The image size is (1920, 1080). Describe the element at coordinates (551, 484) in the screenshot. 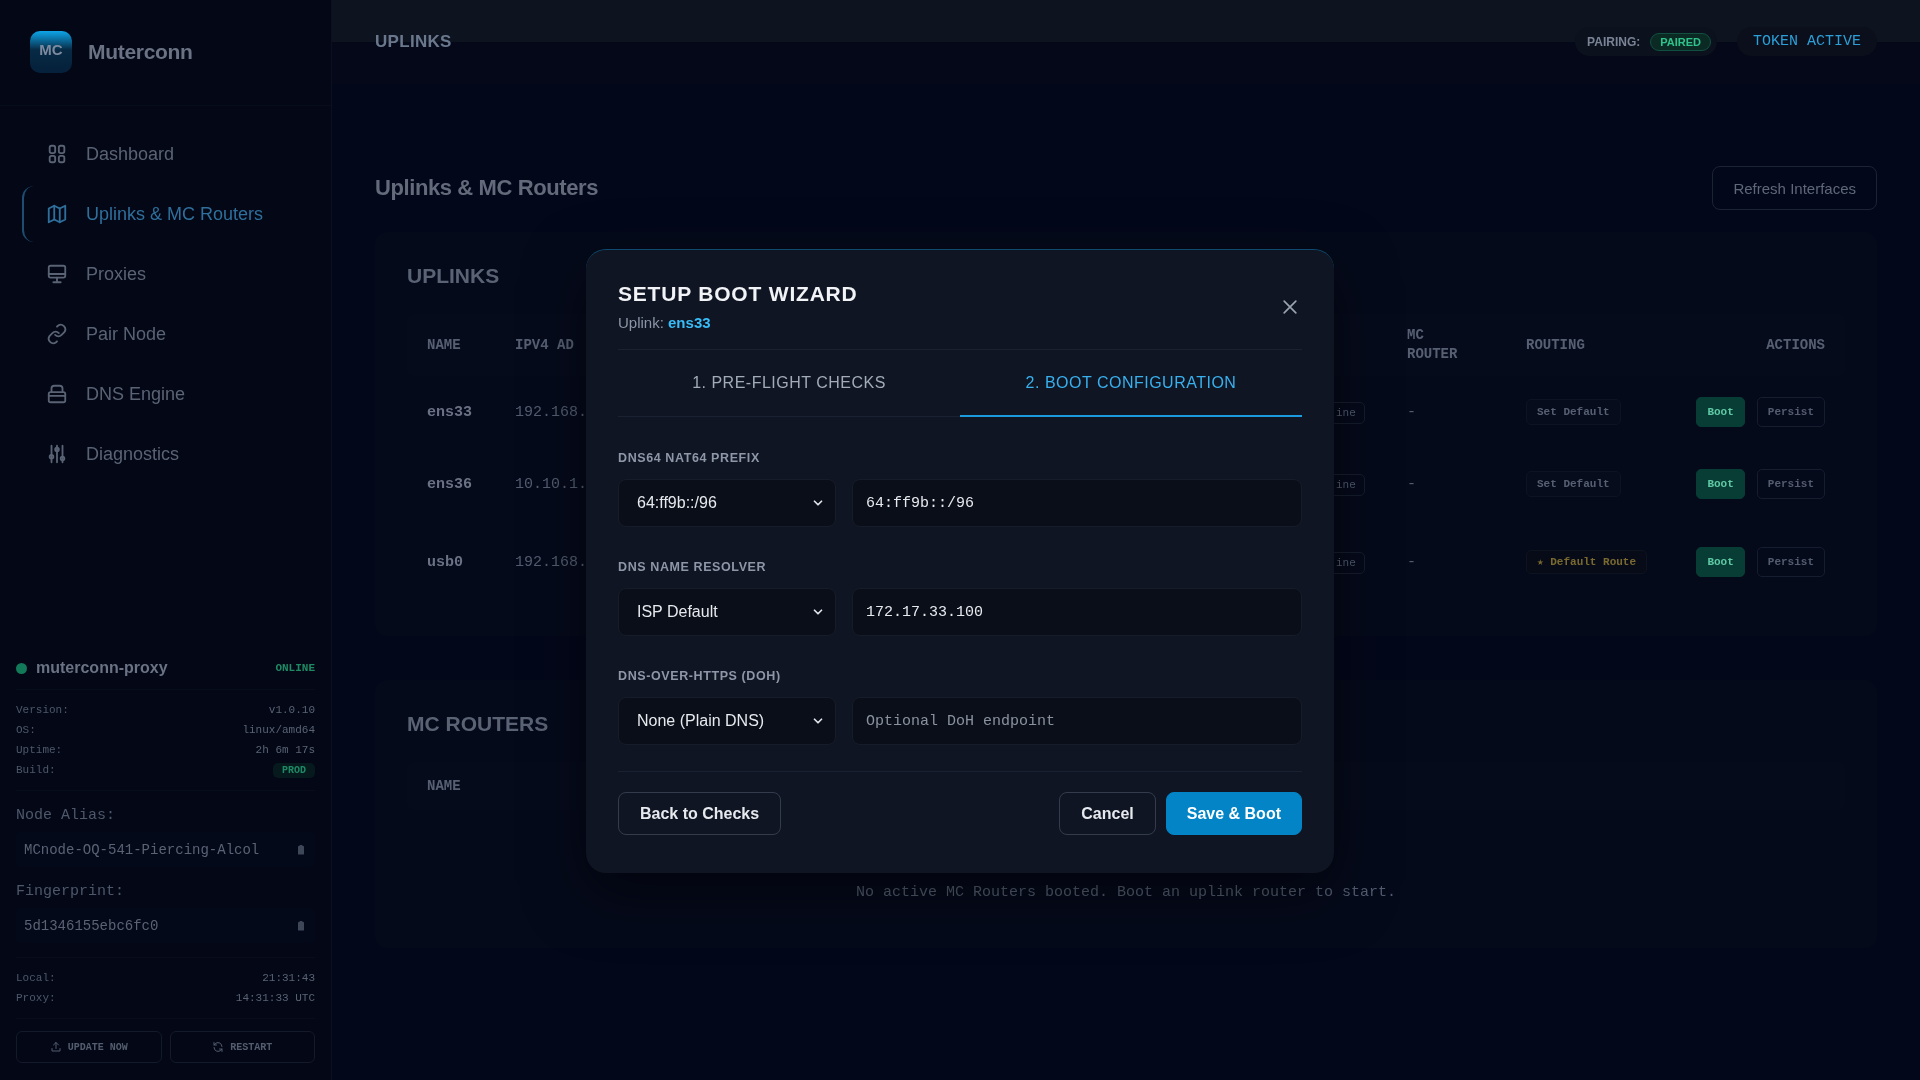

I see `table-cell: 10.10.1.` at that location.